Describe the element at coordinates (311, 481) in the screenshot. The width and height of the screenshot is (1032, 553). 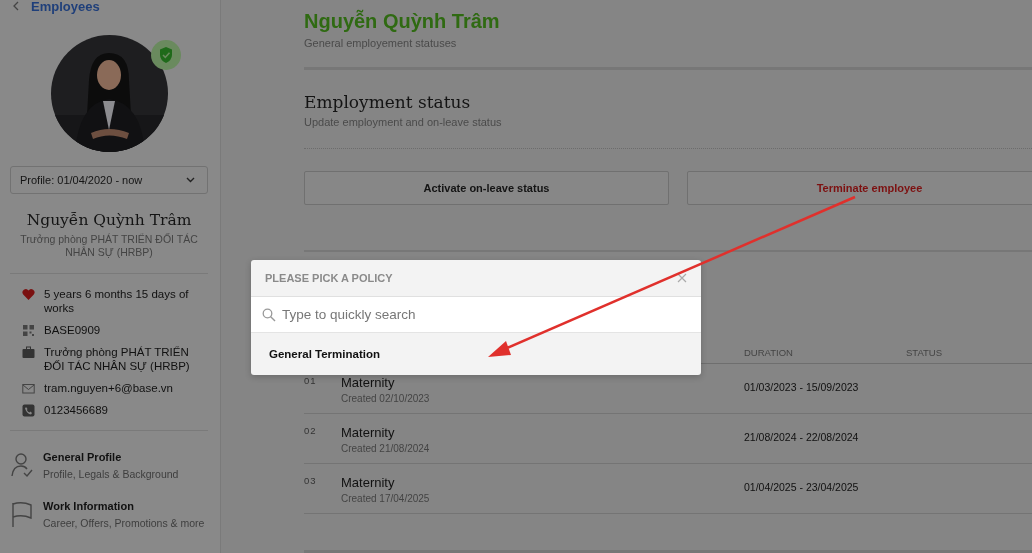
I see `row-number: 03` at that location.